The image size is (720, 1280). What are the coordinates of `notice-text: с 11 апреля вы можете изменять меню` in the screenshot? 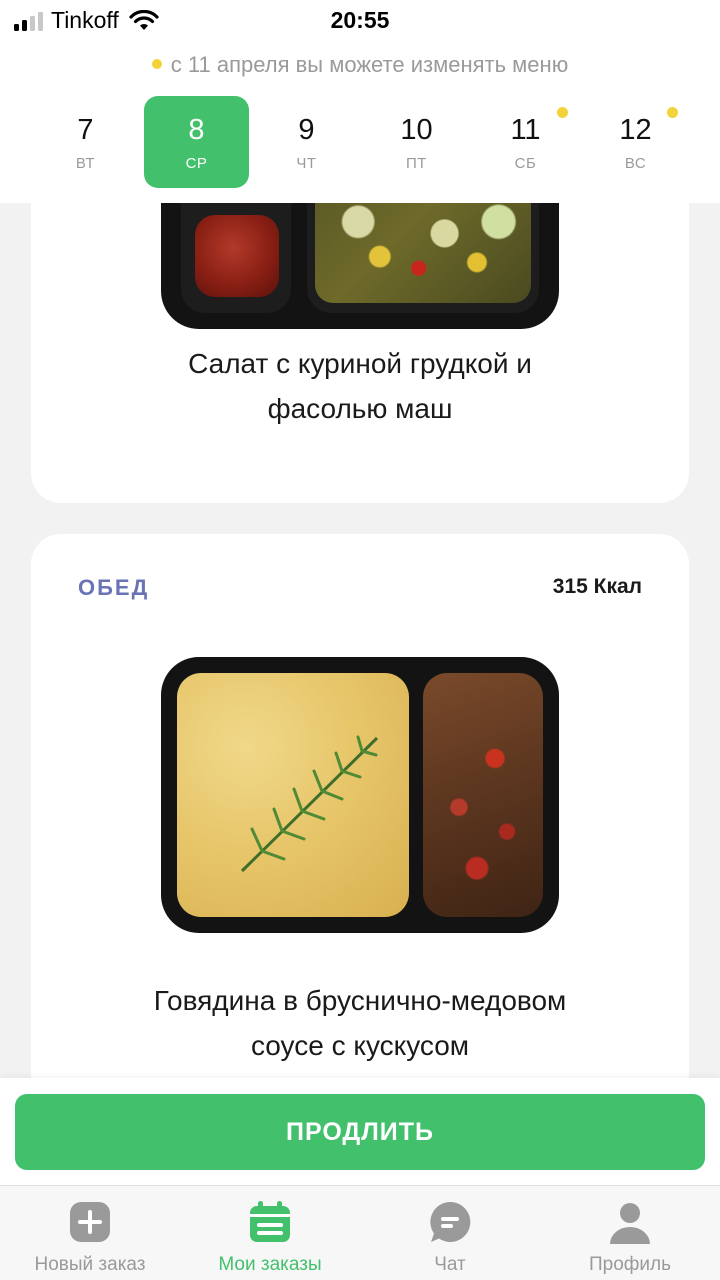 It's located at (369, 64).